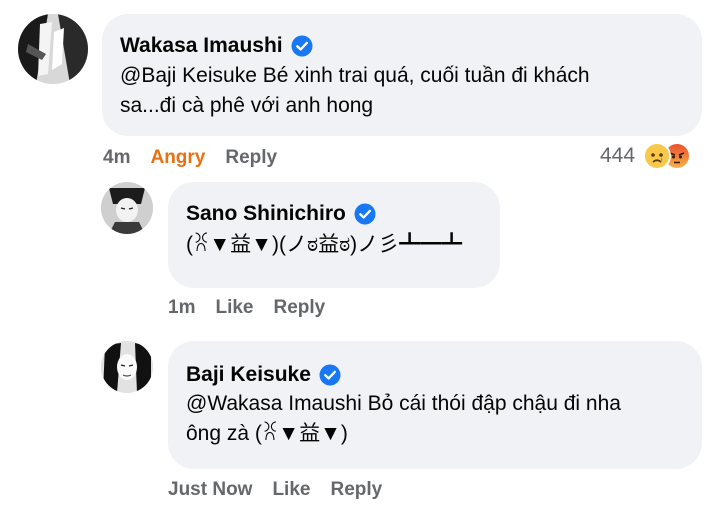 The height and width of the screenshot is (524, 720). I want to click on comment-text-line: sa...đi cà phê với anh hong, so click(247, 105).